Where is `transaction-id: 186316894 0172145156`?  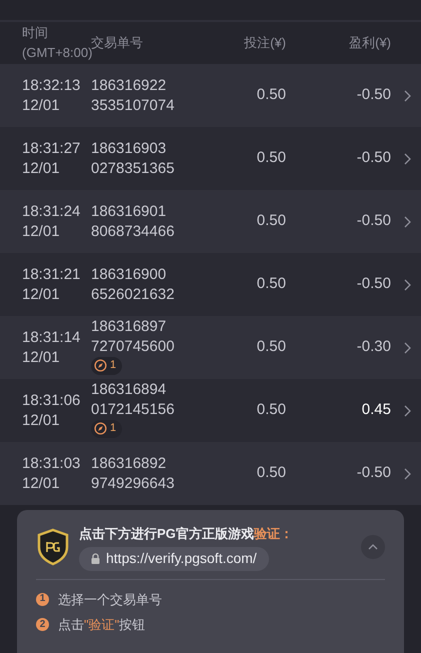
transaction-id: 186316894 0172145156 is located at coordinates (133, 400).